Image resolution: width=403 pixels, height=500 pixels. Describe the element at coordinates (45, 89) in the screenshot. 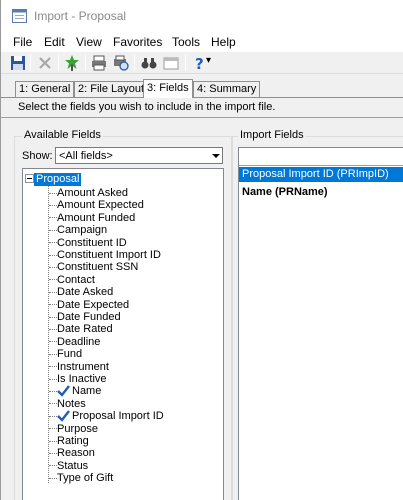

I see `tab-general: 1: General` at that location.